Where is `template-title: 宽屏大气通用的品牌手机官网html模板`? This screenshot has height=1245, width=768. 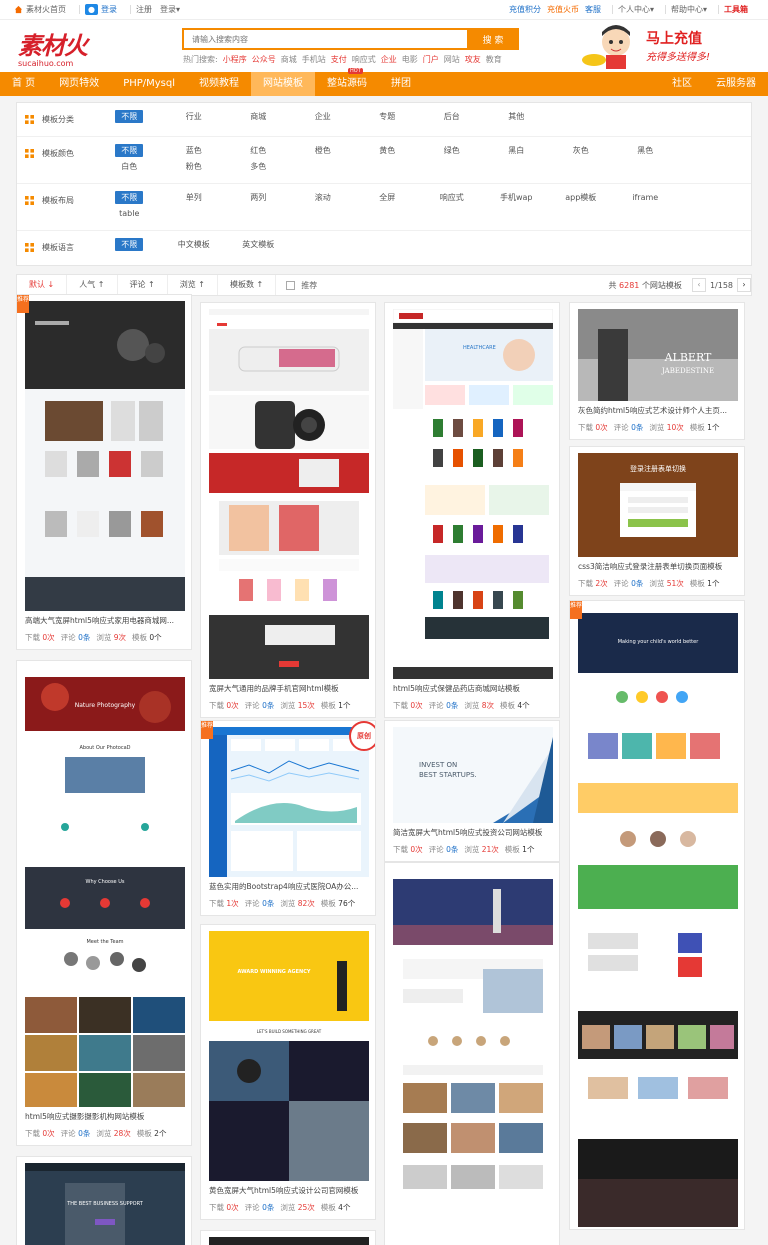 template-title: 宽屏大气通用的品牌手机官网html模板 is located at coordinates (288, 688).